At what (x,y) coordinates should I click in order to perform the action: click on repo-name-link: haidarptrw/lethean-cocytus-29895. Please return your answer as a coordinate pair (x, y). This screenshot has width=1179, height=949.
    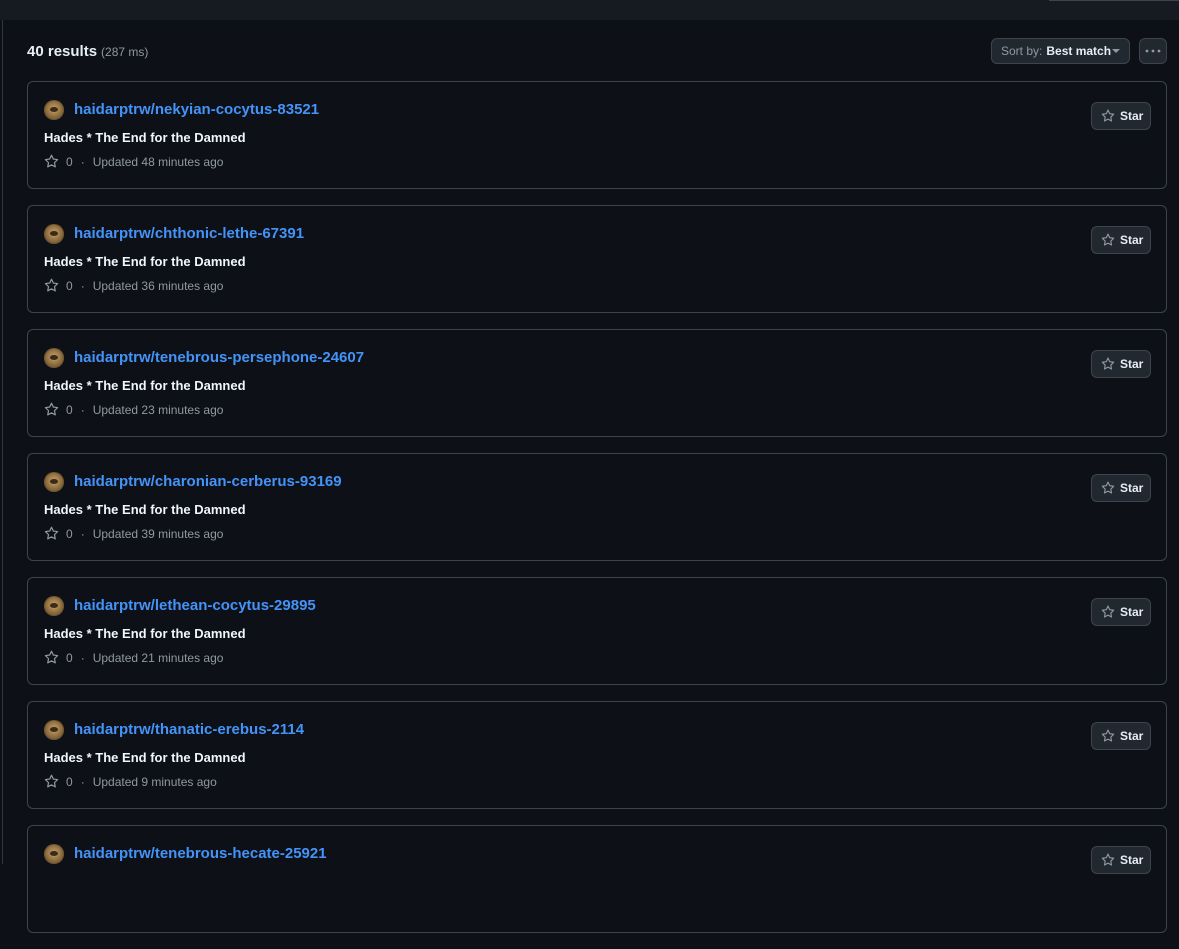
    Looking at the image, I should click on (195, 605).